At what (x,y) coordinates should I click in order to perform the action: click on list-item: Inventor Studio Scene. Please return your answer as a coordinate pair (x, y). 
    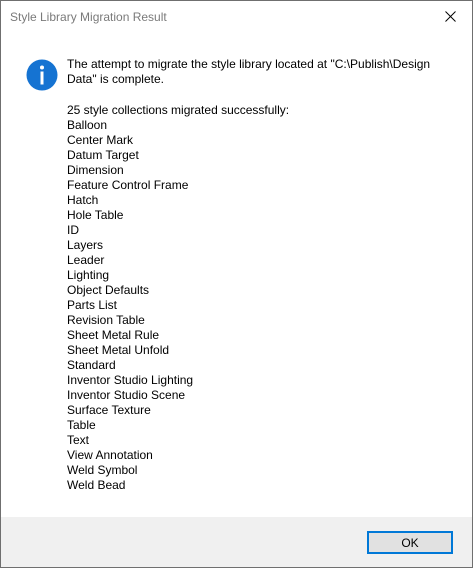
    Looking at the image, I should click on (126, 395).